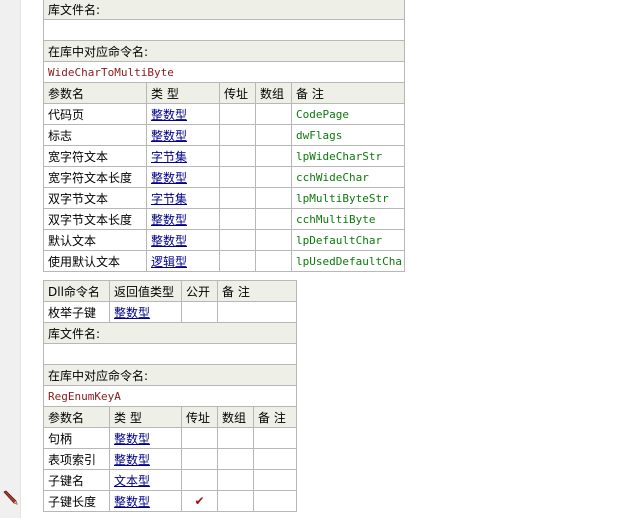  Describe the element at coordinates (183, 261) in the screenshot. I see `param-type: 逻辑型` at that location.